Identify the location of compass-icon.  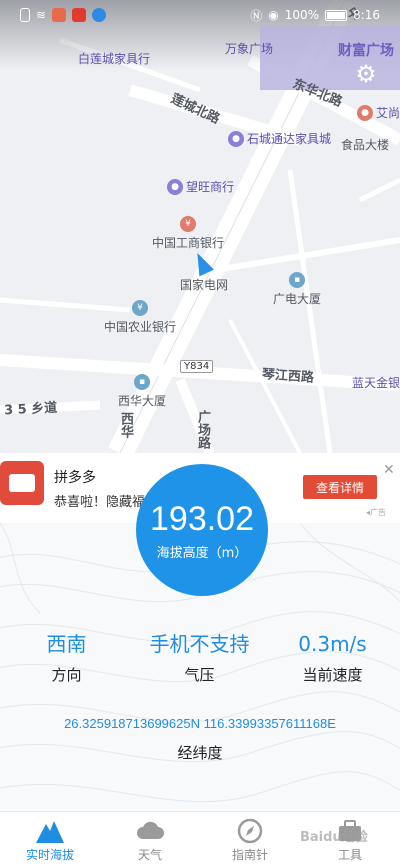
(250, 831).